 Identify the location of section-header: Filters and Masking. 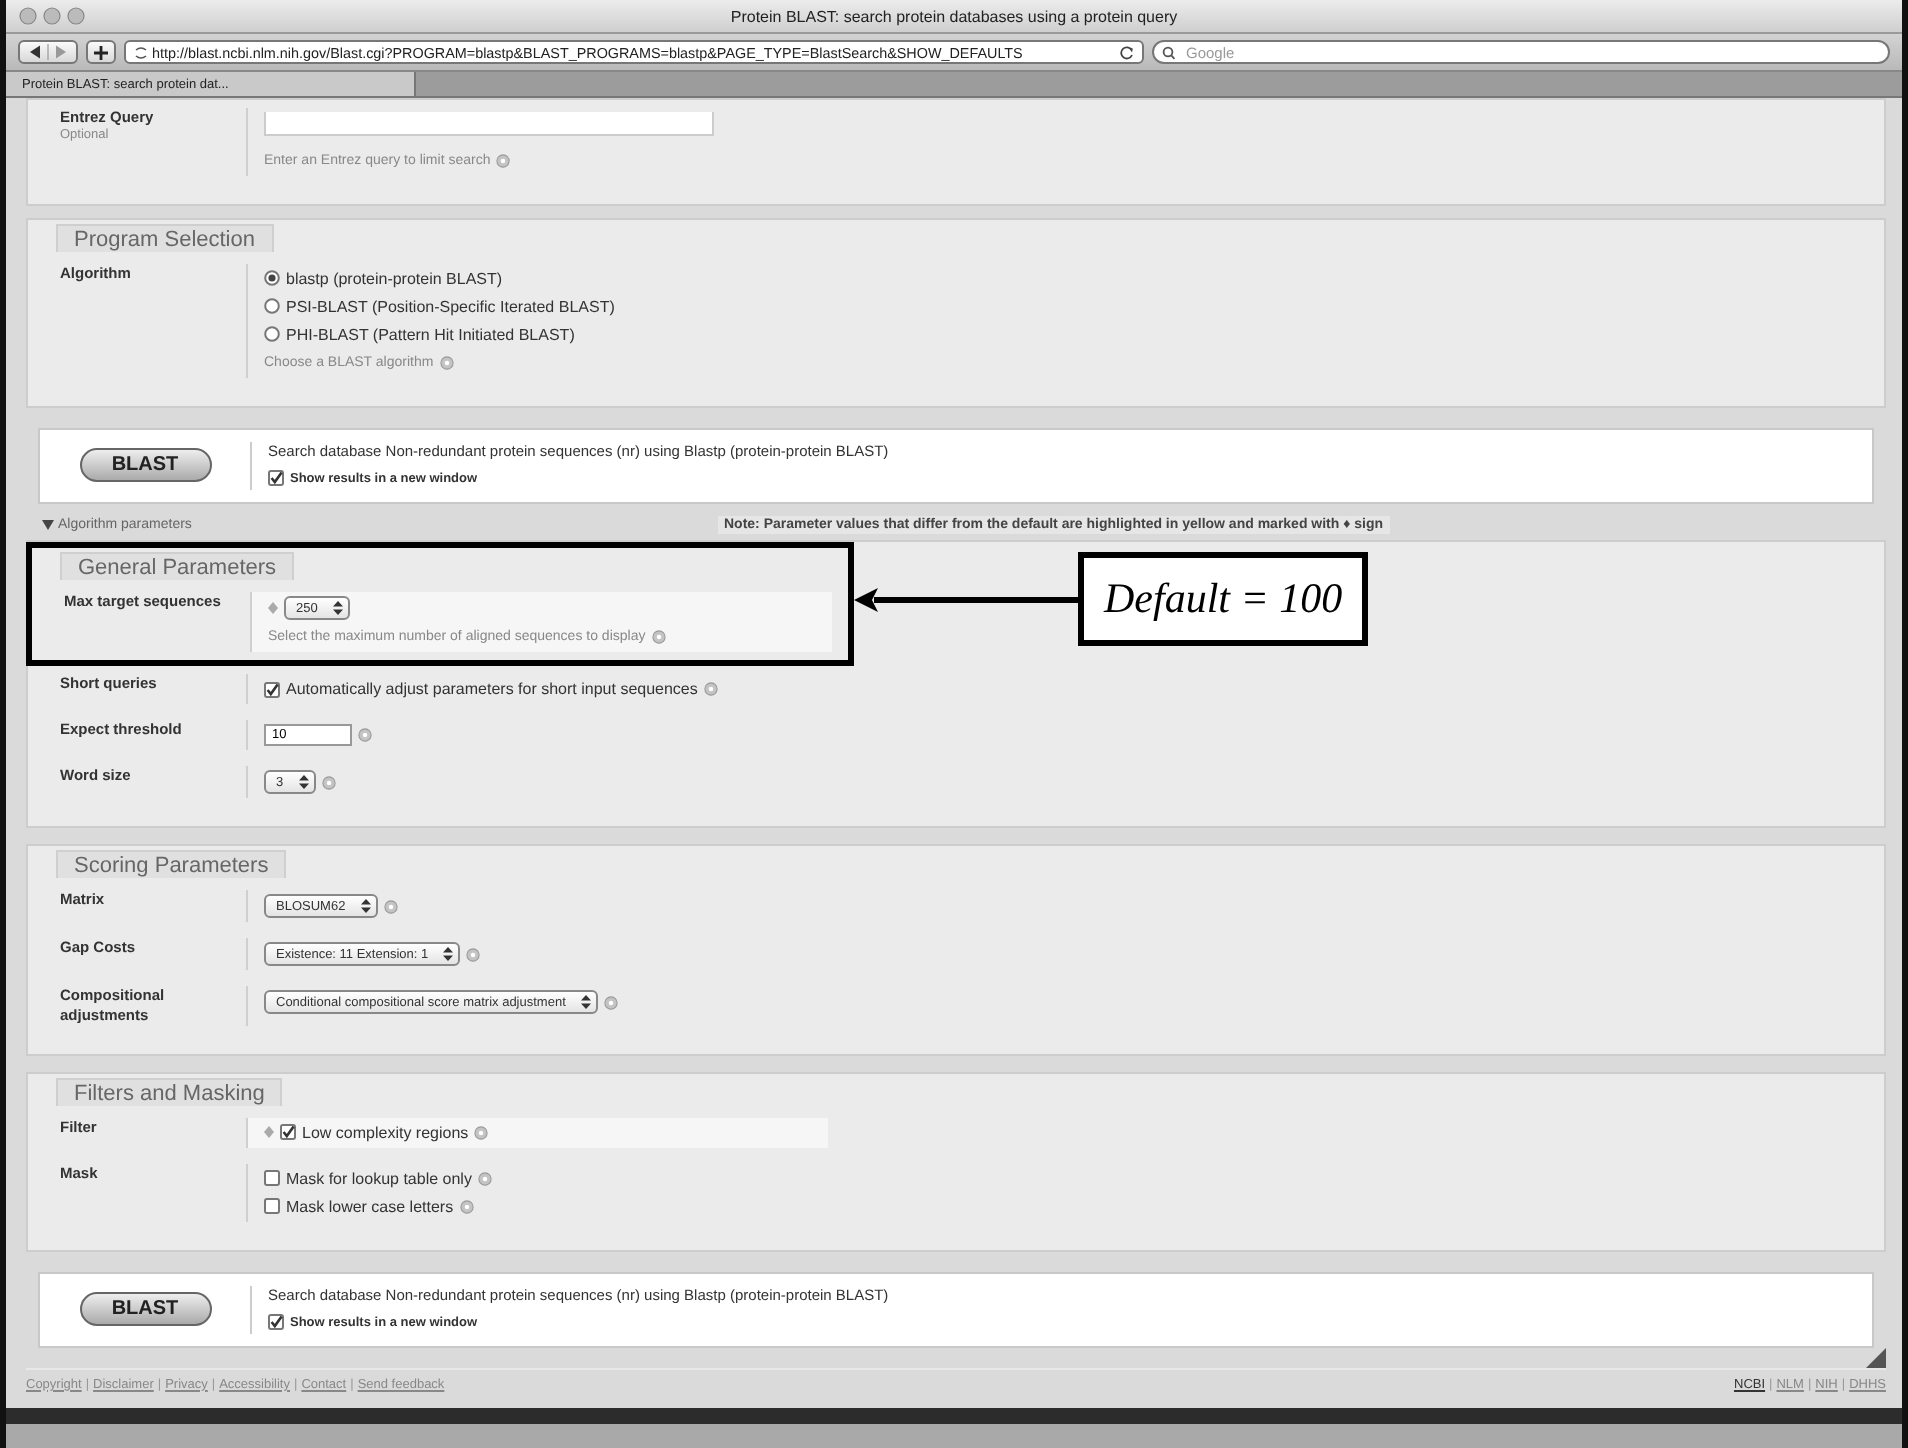
(169, 1091).